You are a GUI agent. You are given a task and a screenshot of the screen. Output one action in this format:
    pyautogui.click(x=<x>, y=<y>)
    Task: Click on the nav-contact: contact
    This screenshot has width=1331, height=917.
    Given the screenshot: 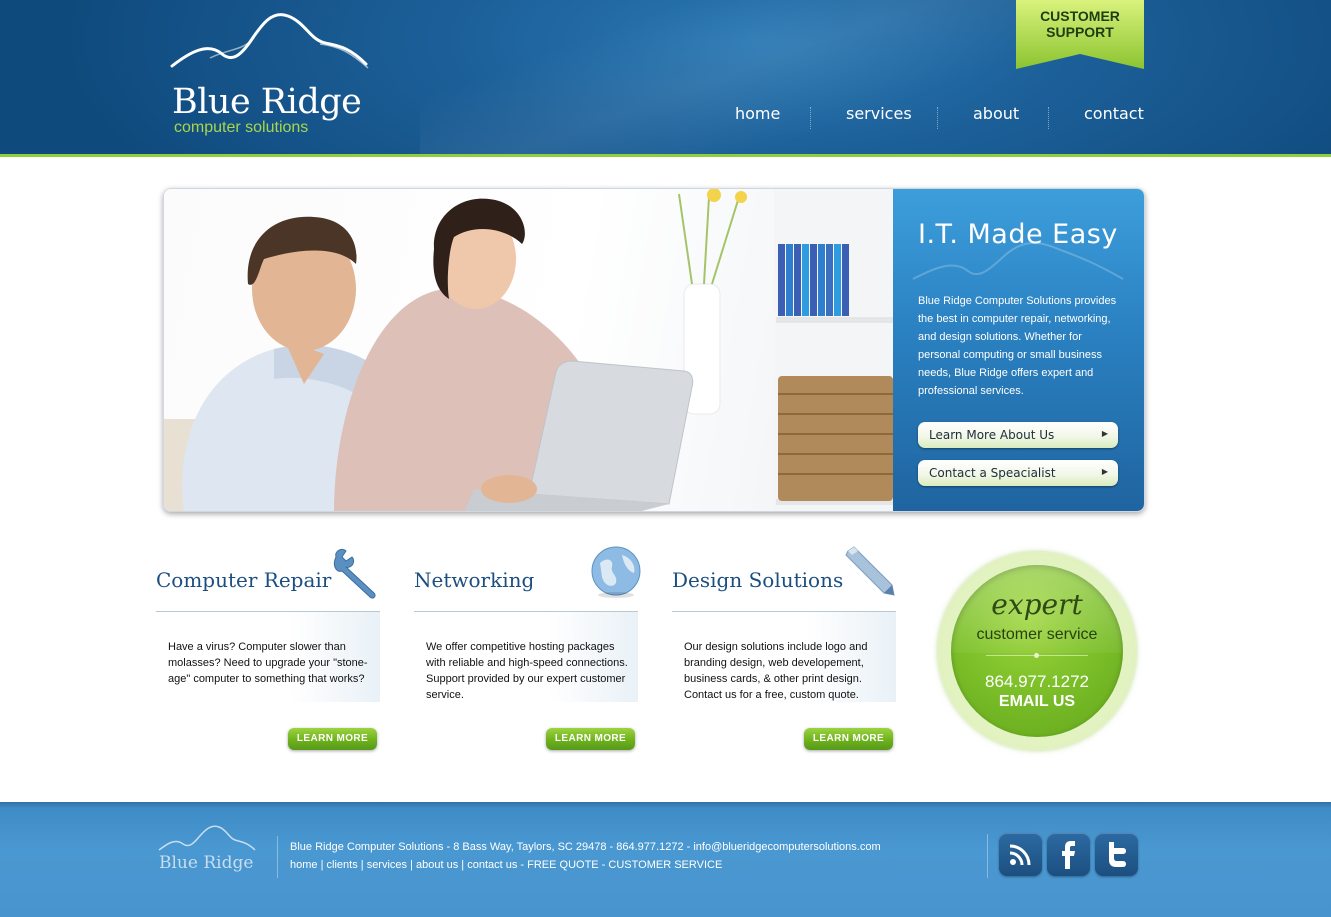 What is the action you would take?
    pyautogui.click(x=1114, y=113)
    